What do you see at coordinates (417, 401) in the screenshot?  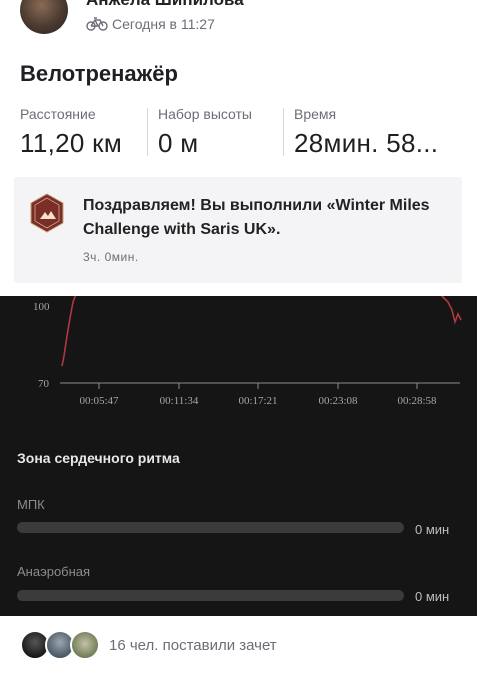 I see `x-tick-label: 00:28:58` at bounding box center [417, 401].